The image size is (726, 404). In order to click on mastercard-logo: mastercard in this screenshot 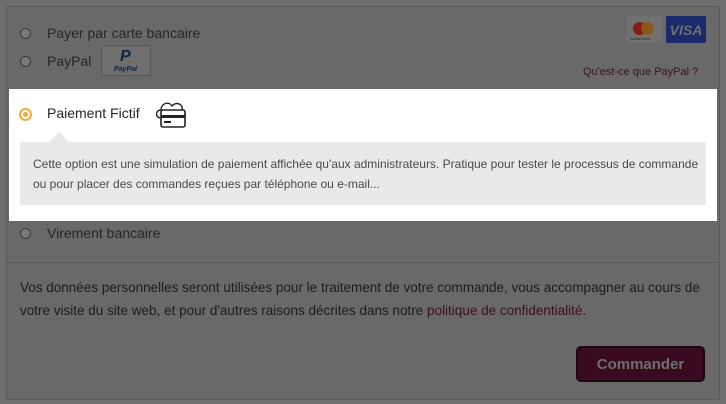, I will do `click(645, 29)`.